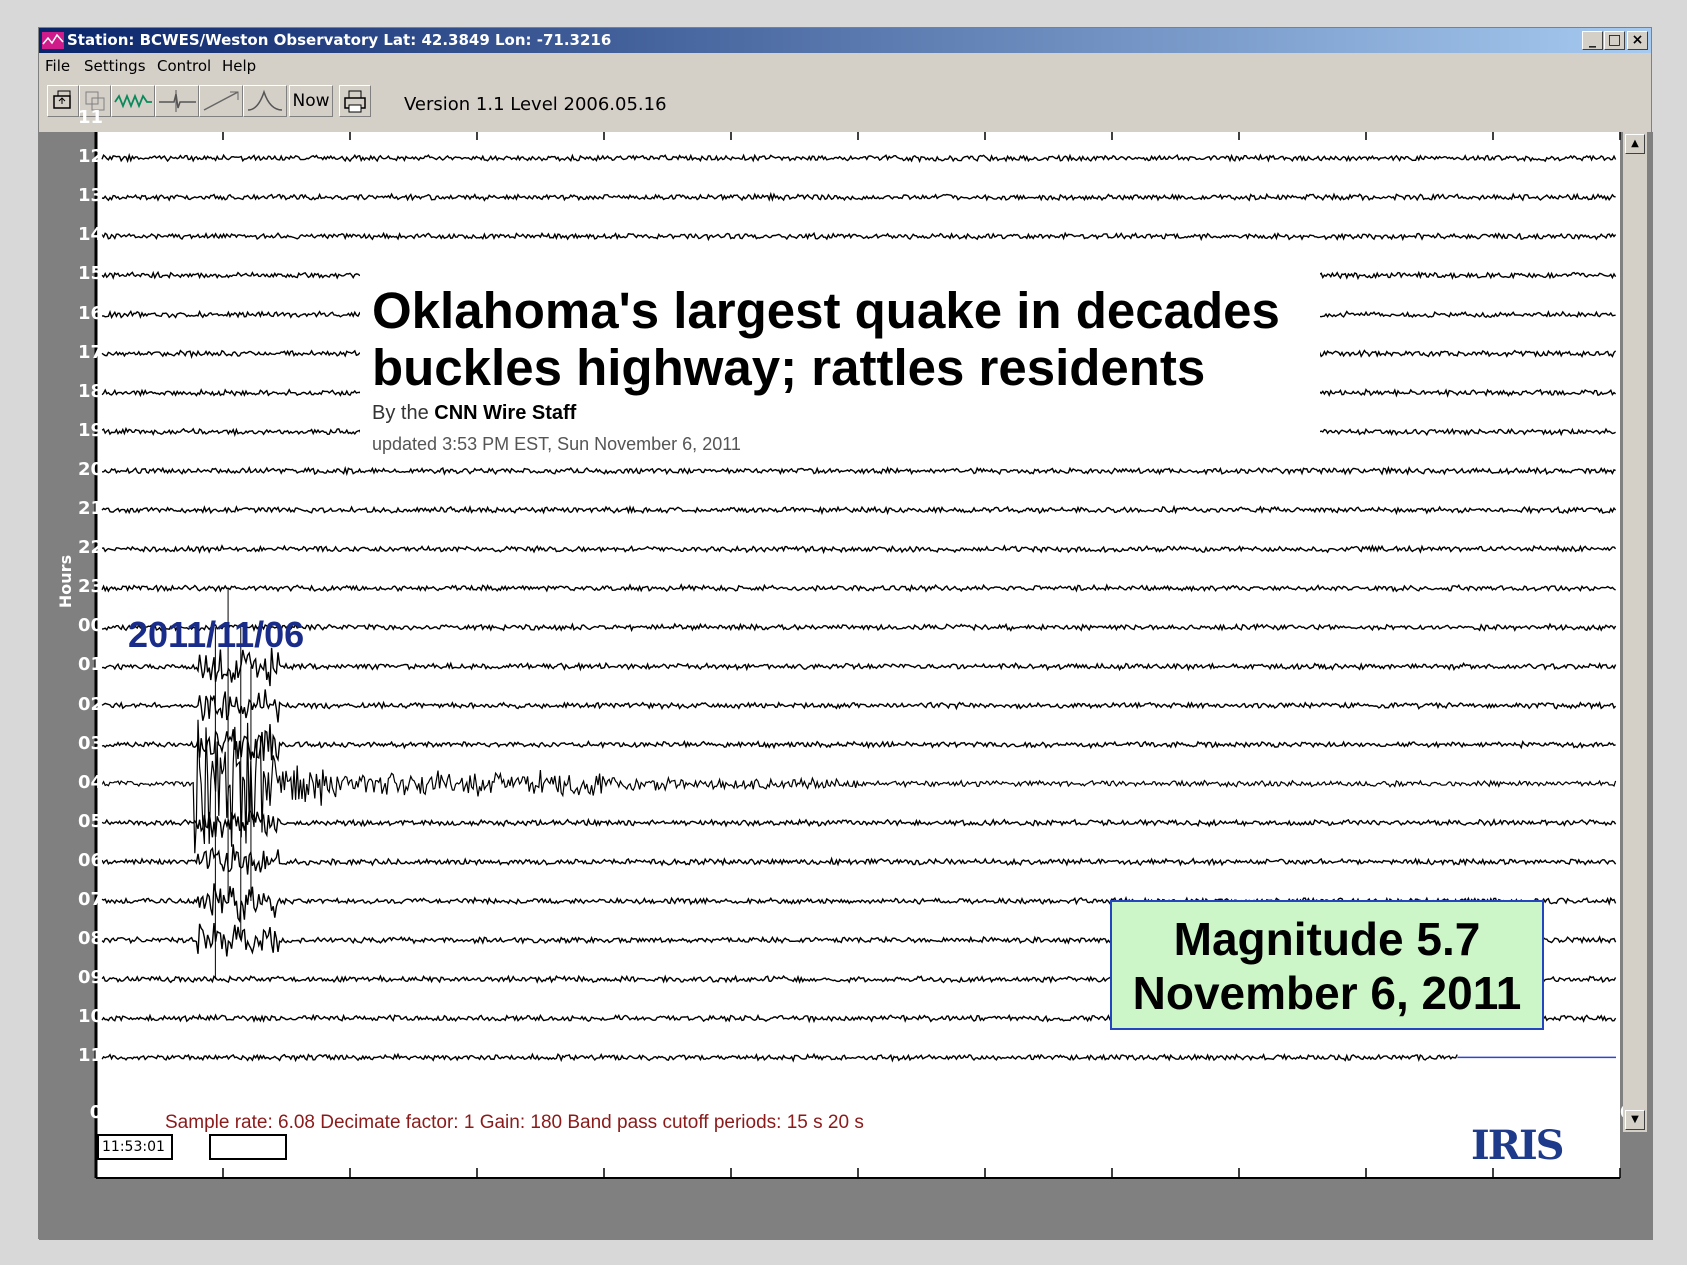 The height and width of the screenshot is (1265, 1687). Describe the element at coordinates (66, 581) in the screenshot. I see `hours-axis-title: Hours` at that location.